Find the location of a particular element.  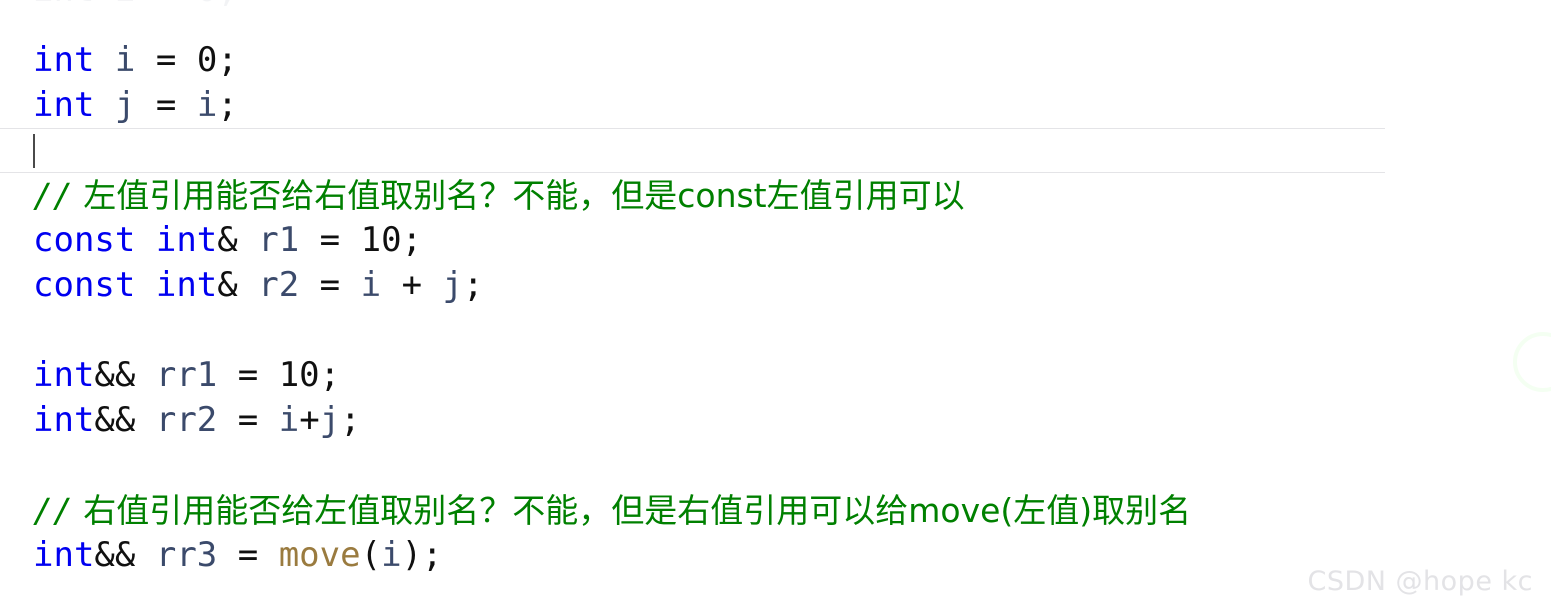

number-literal: 0 is located at coordinates (207, 60).